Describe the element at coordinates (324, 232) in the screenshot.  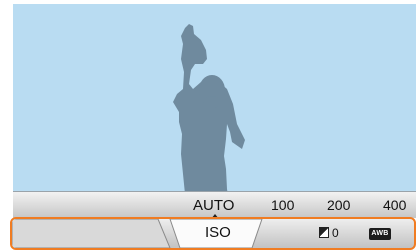
I see `exposure-compensation-icon` at that location.